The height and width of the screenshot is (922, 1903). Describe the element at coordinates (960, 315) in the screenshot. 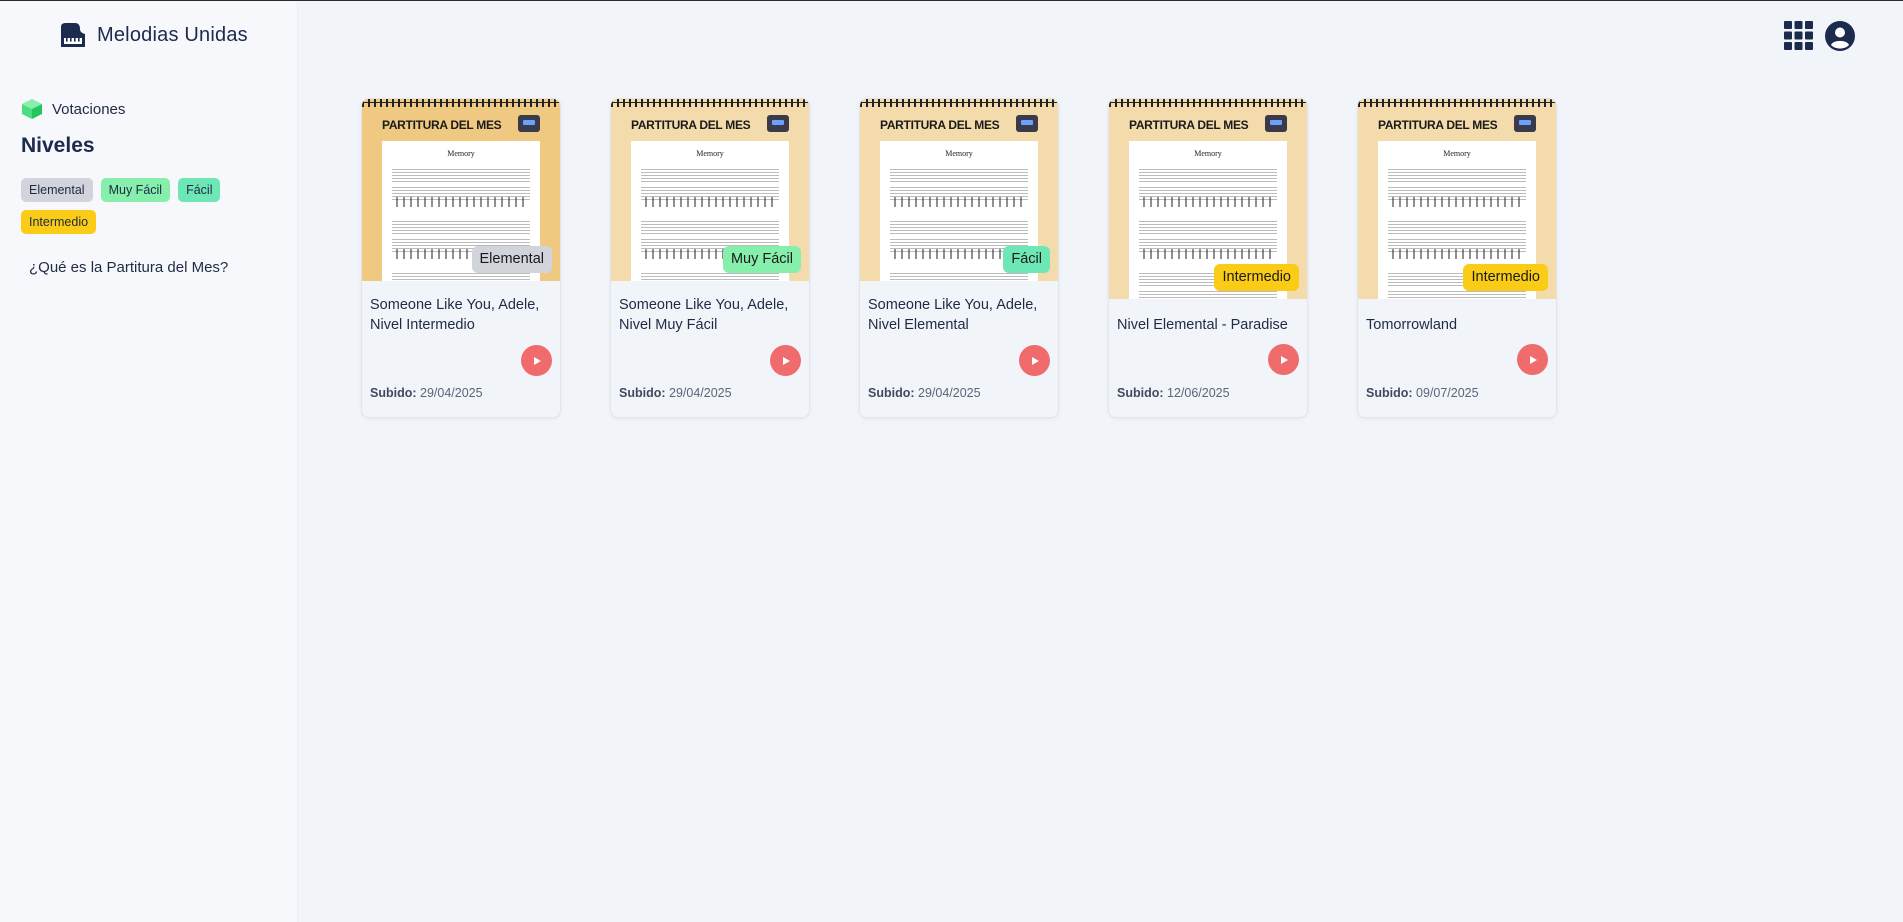

I see `card-title: Someone Like You, Adele, Nivel Elemental` at that location.